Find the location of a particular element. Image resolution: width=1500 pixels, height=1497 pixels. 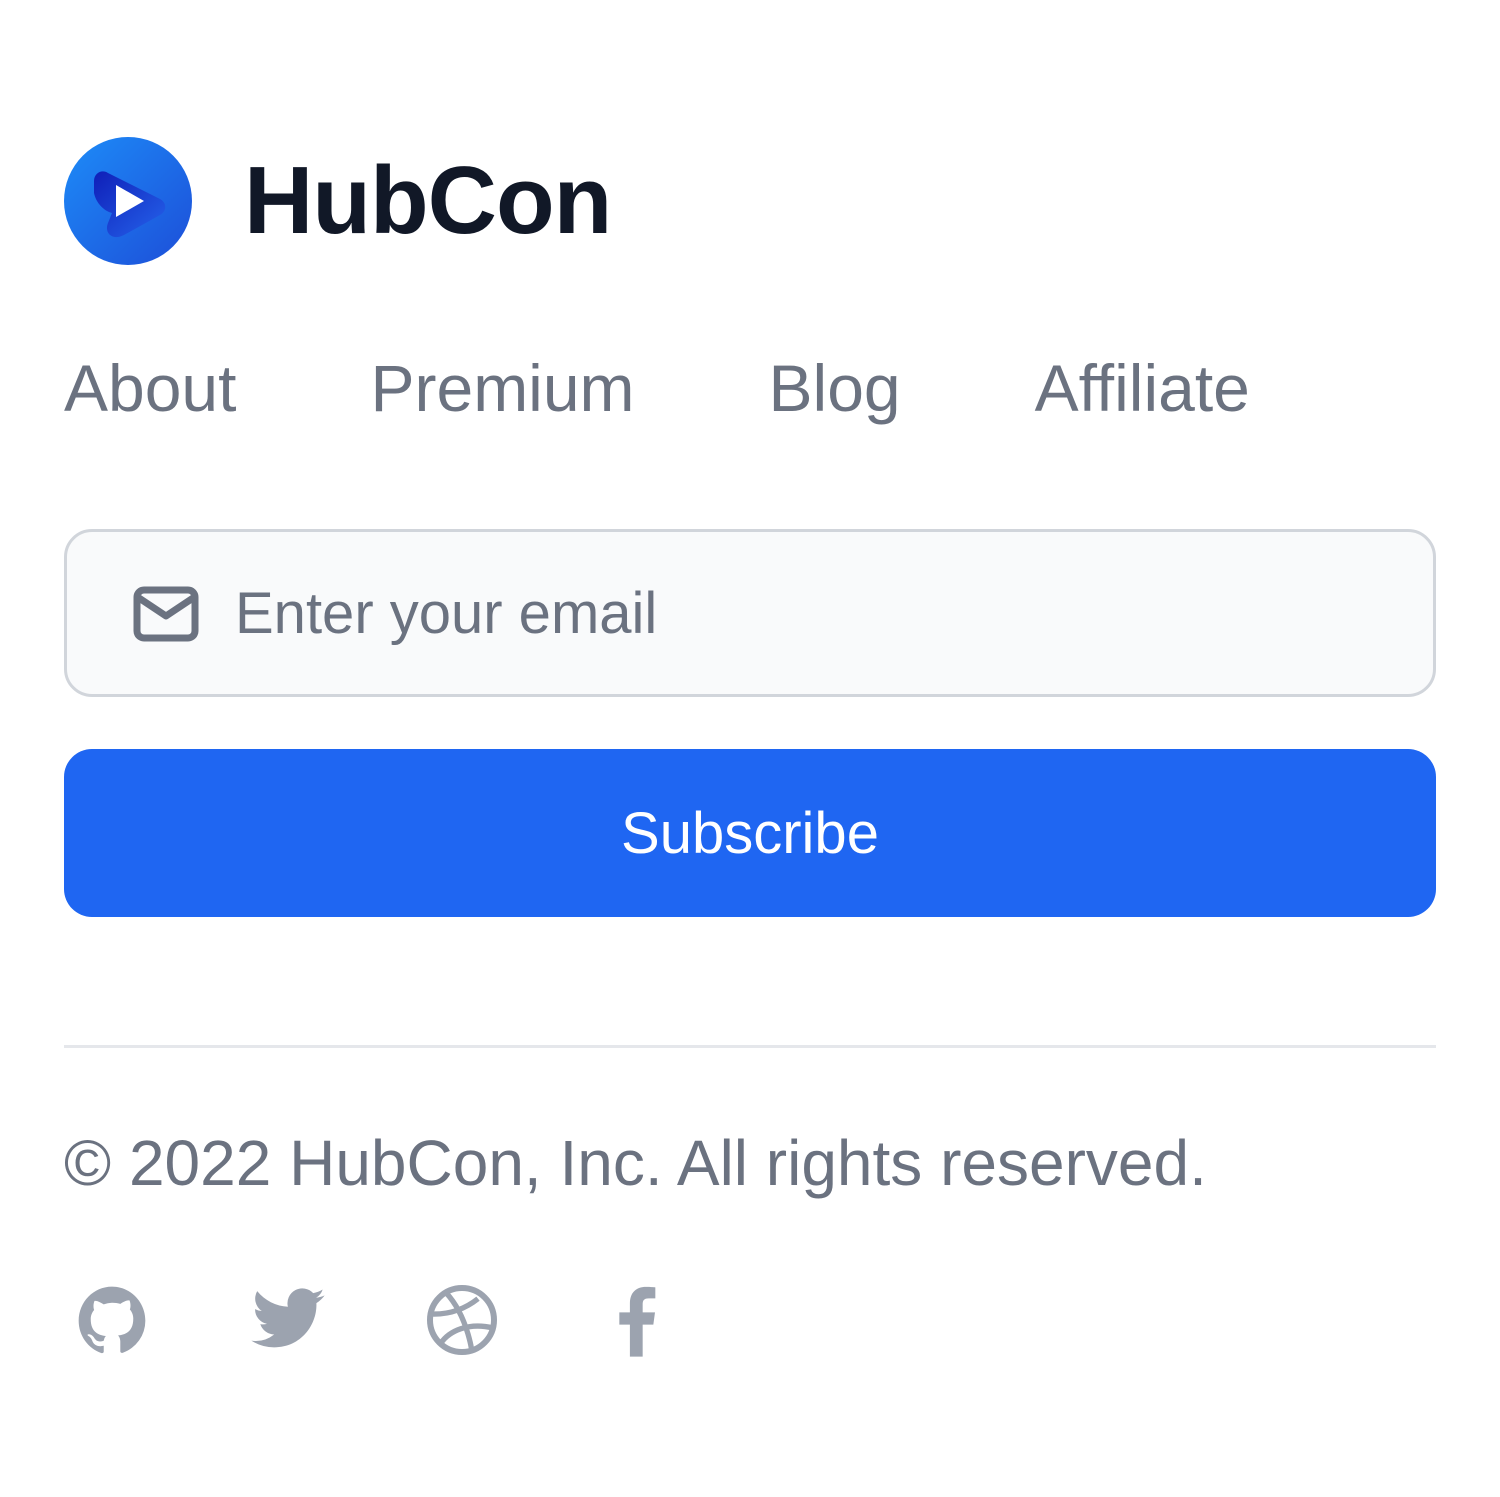

footer-nav: About Premium Blog Affiliate is located at coordinates (657, 388).